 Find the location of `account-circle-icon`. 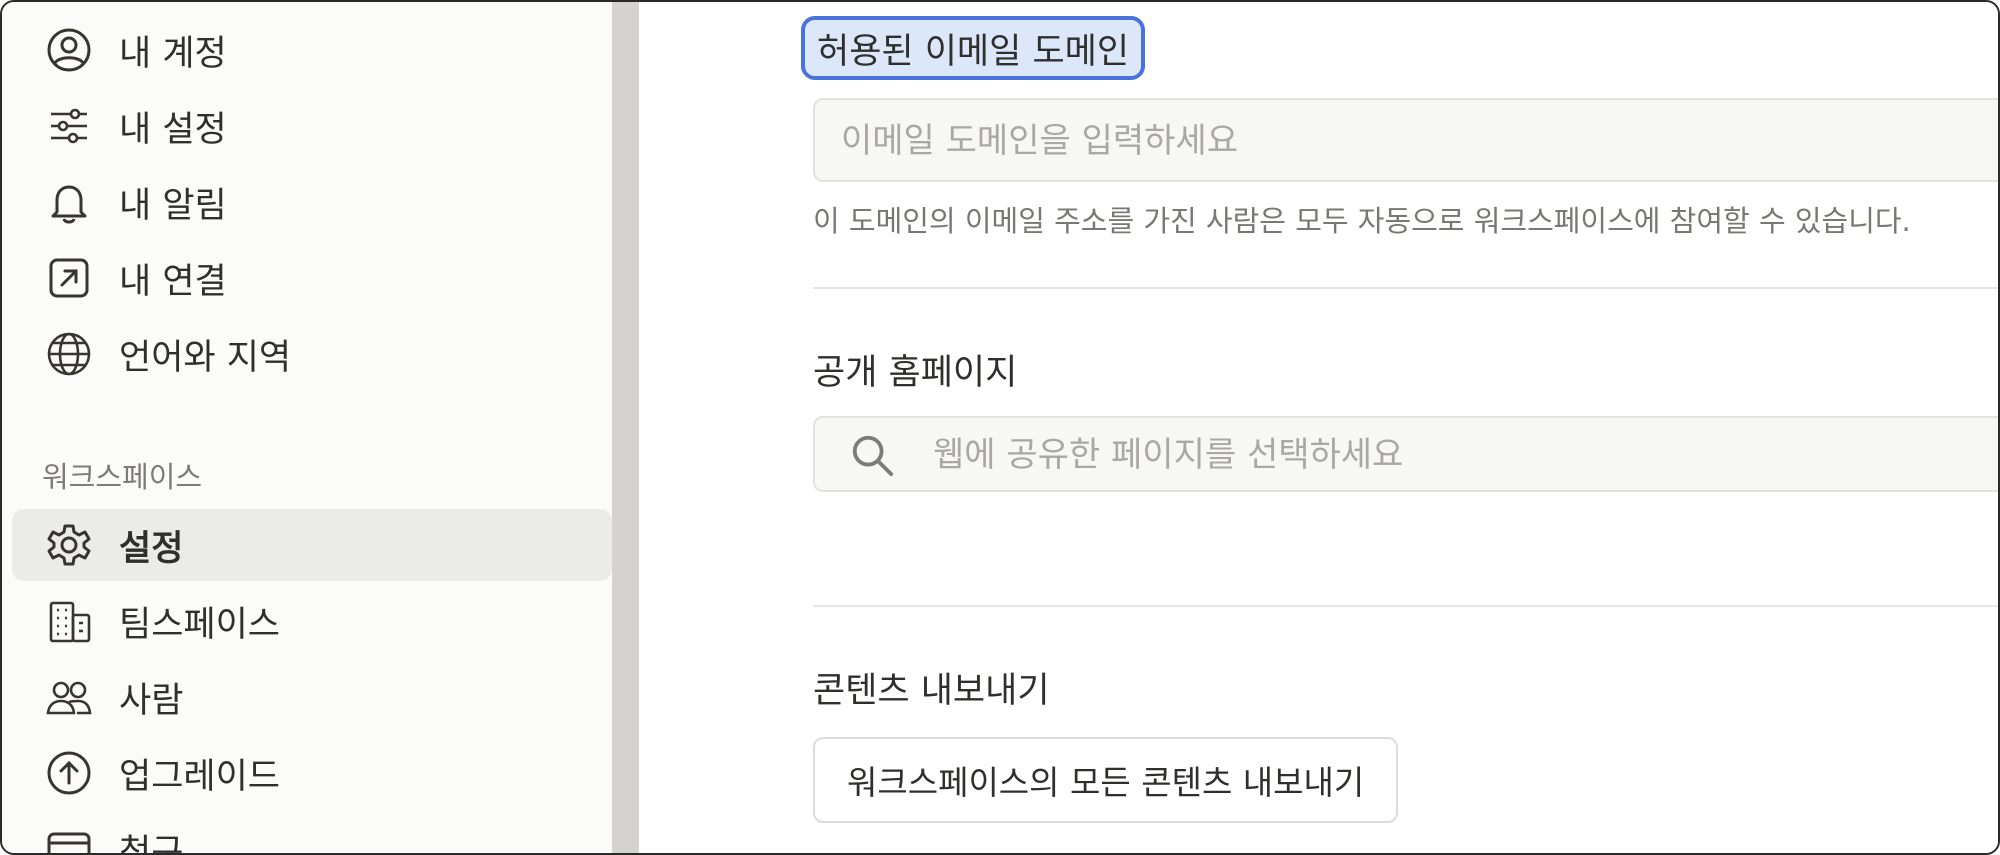

account-circle-icon is located at coordinates (69, 50).